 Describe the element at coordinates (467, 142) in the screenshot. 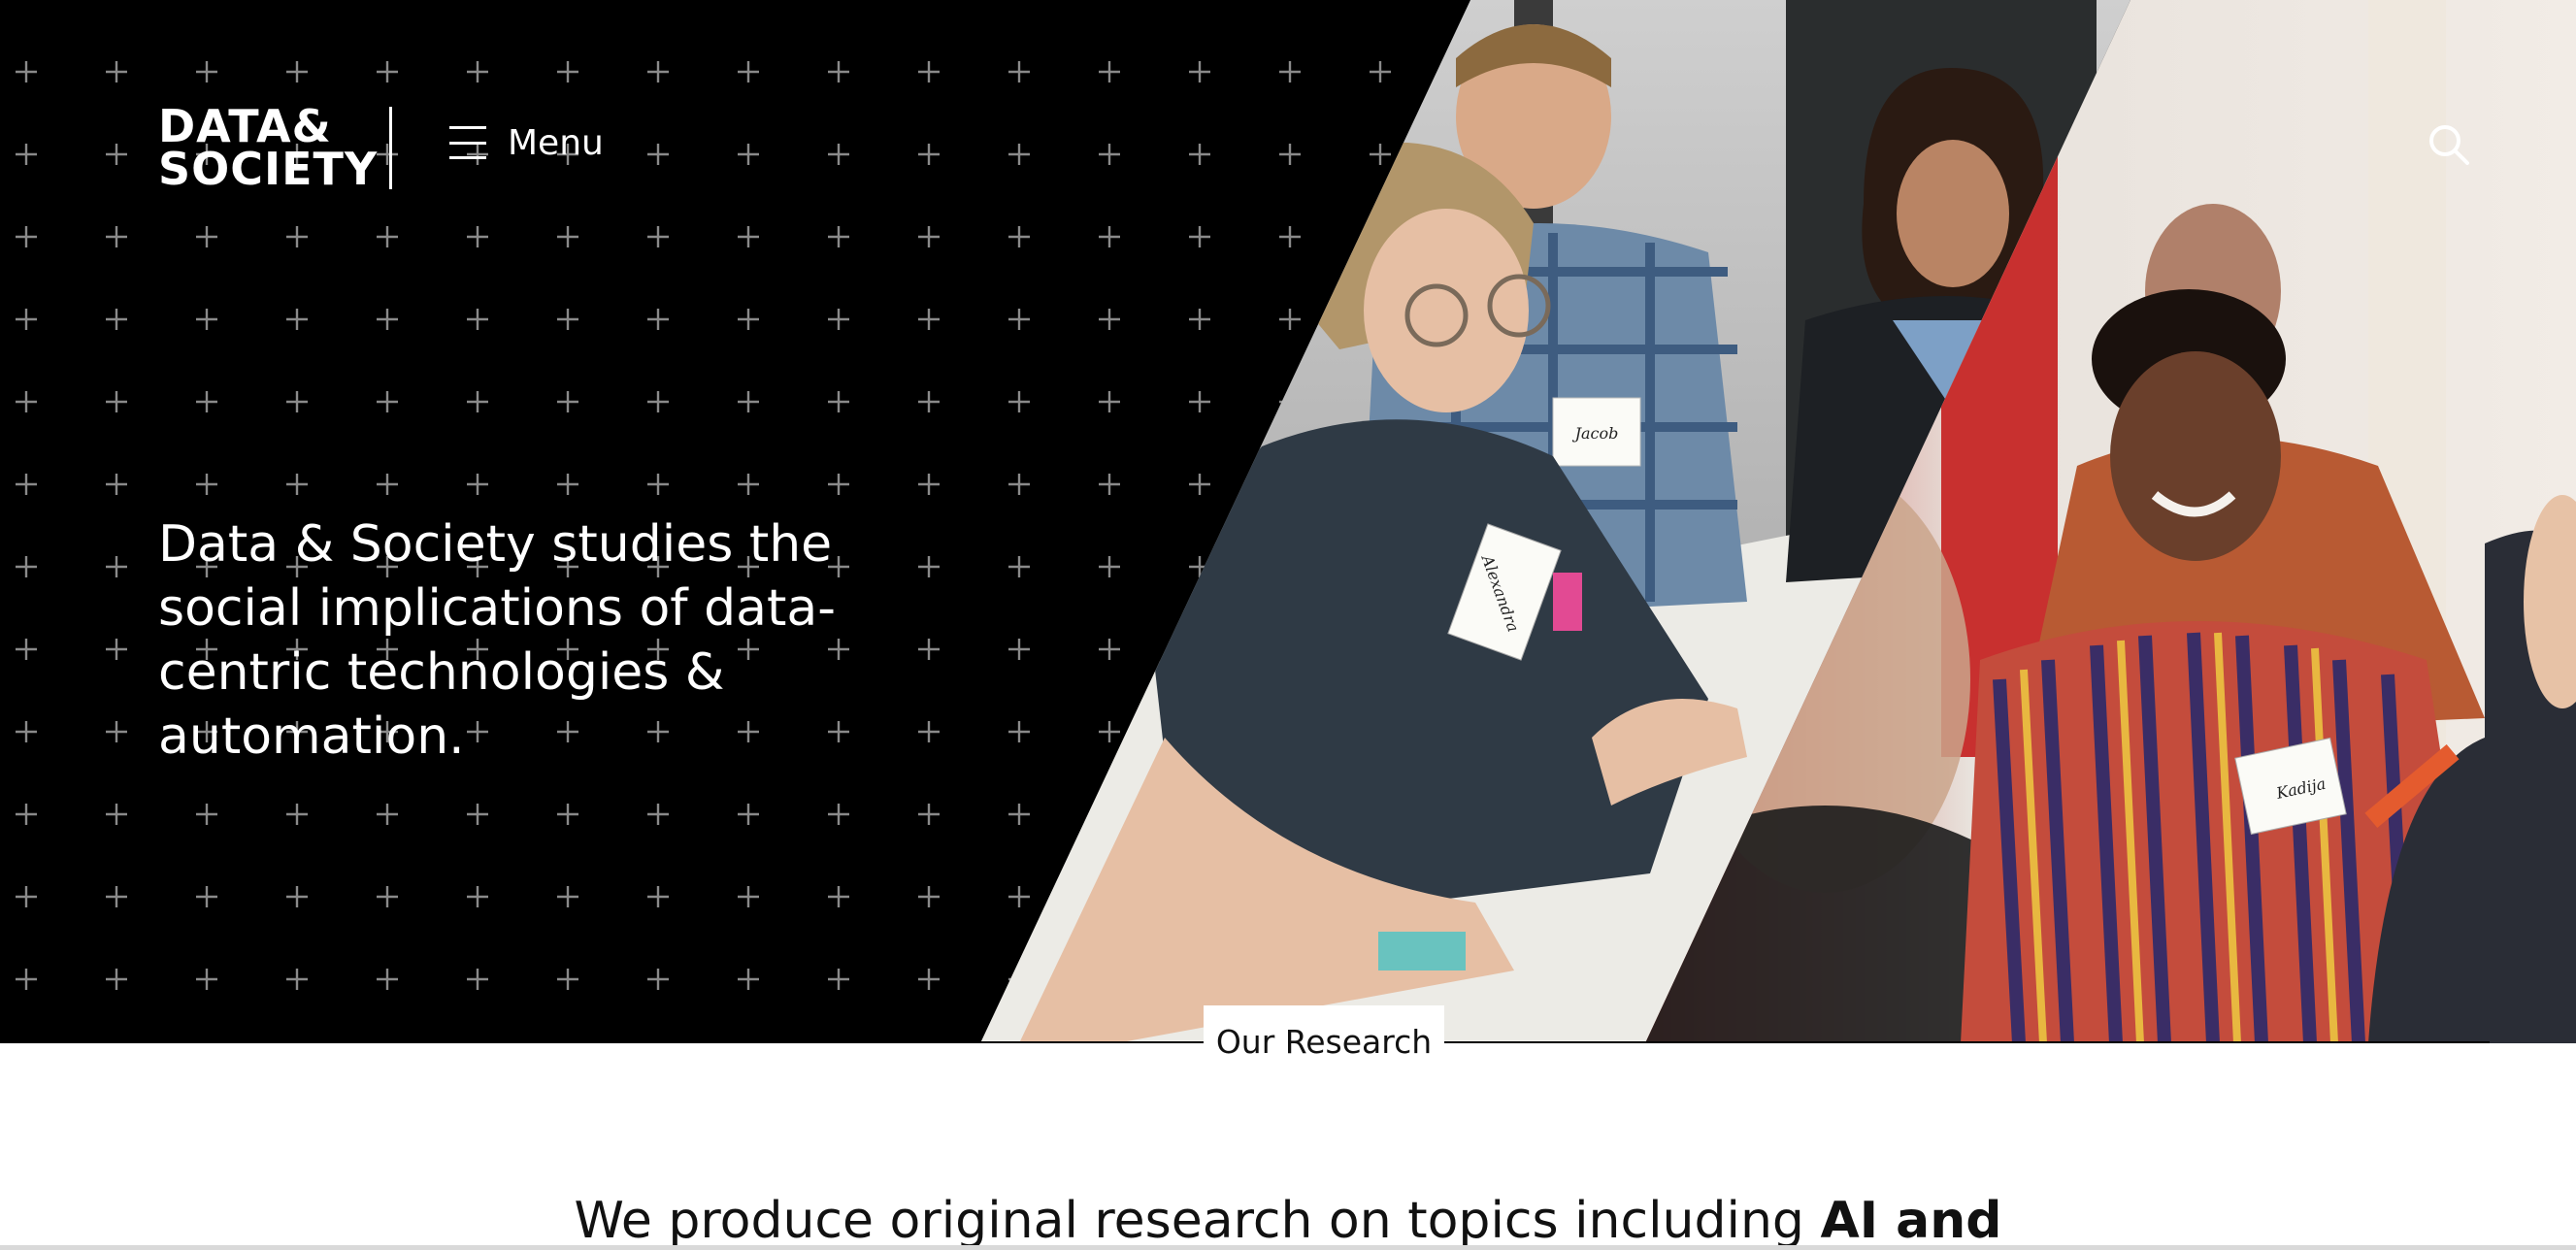

I see `hamburger-icon` at that location.